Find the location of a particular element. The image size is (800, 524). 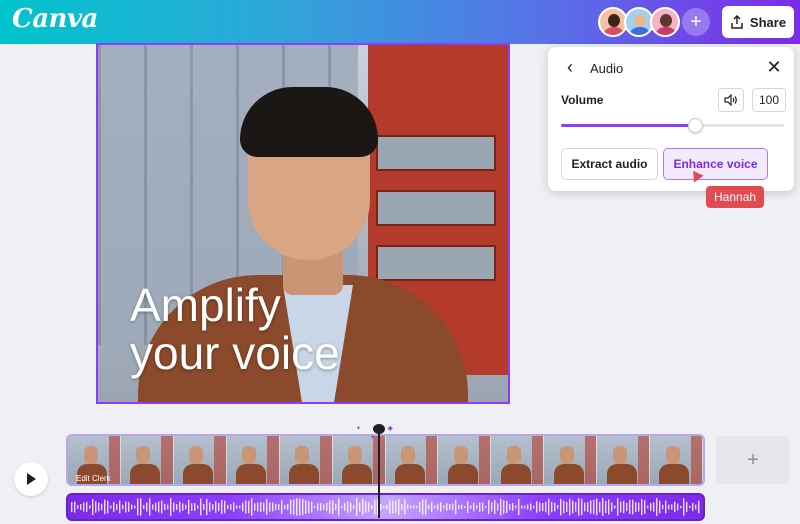

speaker-icon is located at coordinates (730, 100).